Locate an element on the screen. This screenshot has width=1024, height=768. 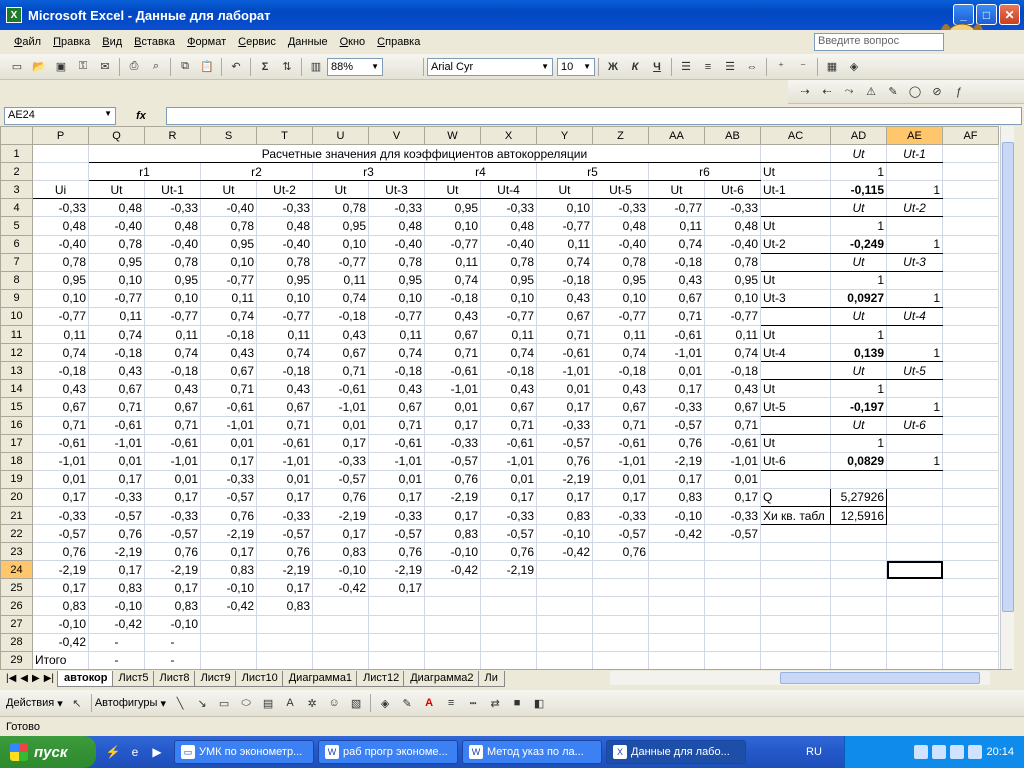
row-header: 17 is located at coordinates (16, 443).